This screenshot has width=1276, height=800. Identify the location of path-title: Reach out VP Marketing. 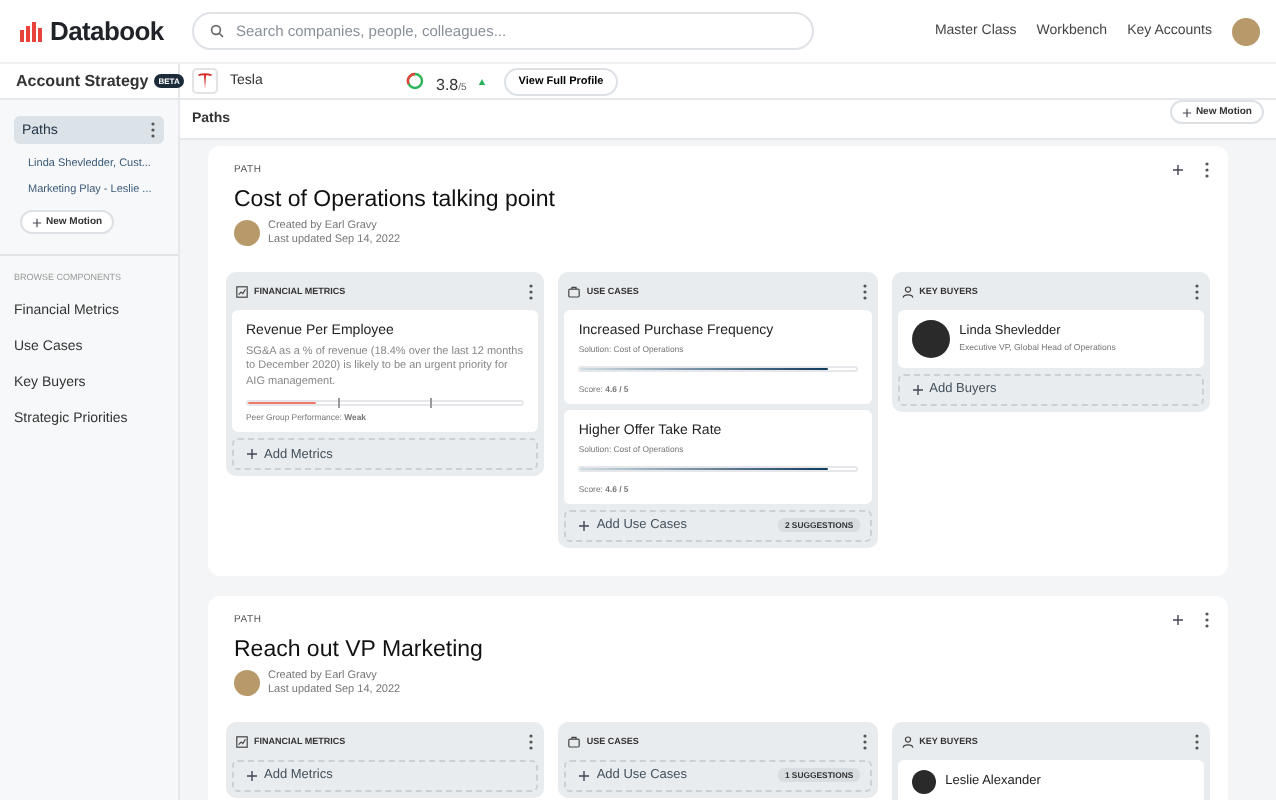
(359, 649).